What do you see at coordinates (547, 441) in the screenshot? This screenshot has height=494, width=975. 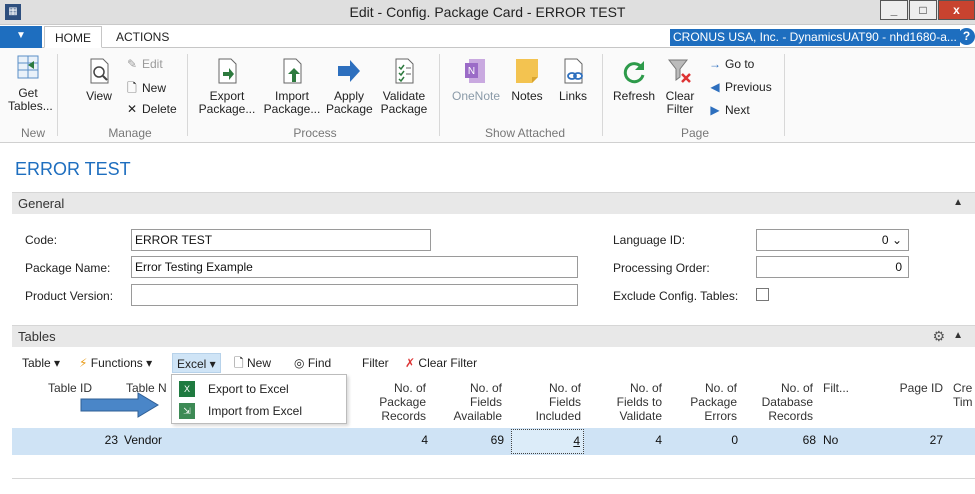 I see `cell-fields-included: 4` at bounding box center [547, 441].